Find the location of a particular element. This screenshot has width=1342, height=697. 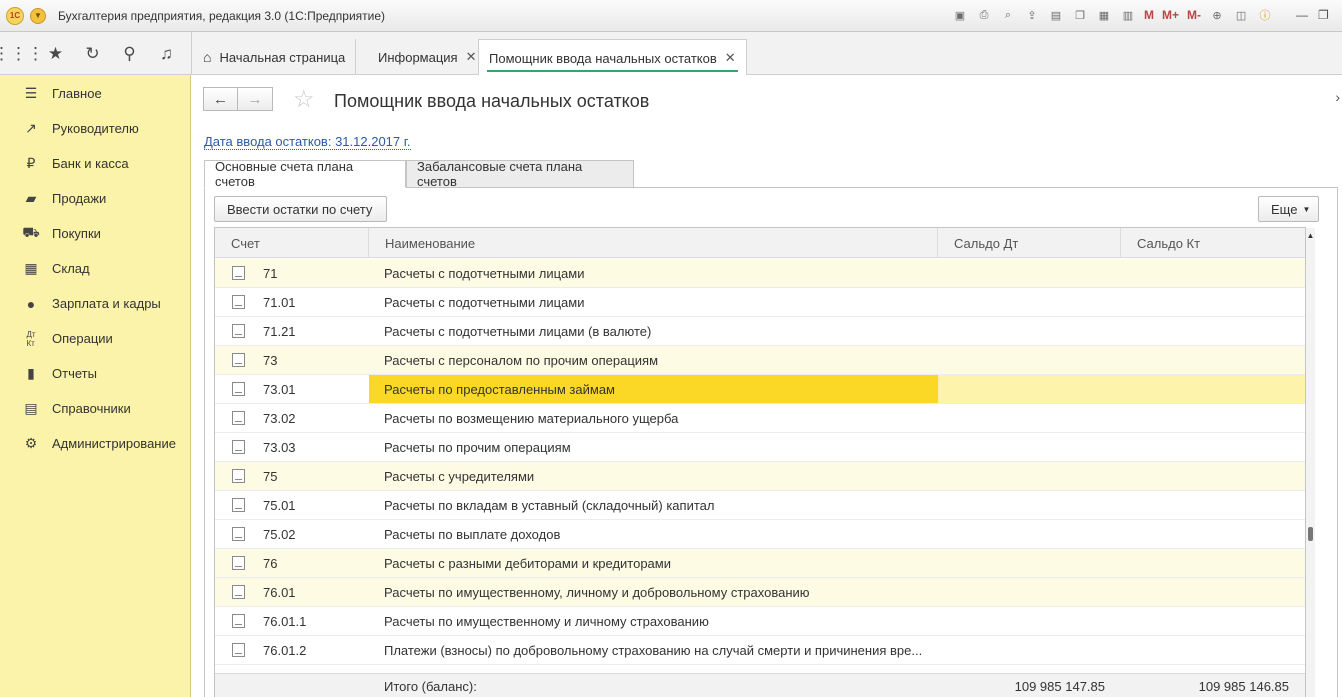

memory-minus-button: M- is located at coordinates (1194, 15).